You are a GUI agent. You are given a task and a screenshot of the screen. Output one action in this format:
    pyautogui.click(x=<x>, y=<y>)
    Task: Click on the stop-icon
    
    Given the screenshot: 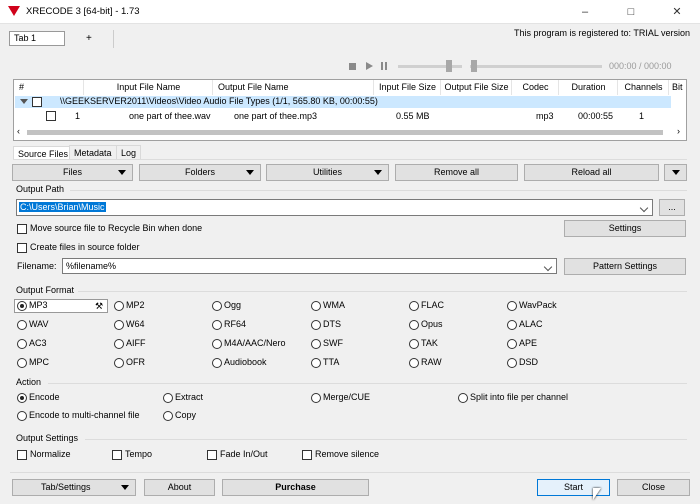 What is the action you would take?
    pyautogui.click(x=352, y=66)
    